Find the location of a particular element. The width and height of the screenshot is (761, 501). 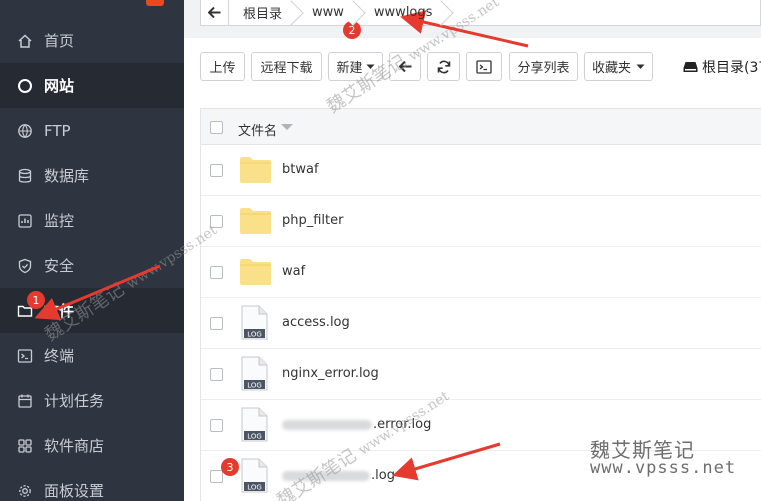

file-name: .log is located at coordinates (338, 475).